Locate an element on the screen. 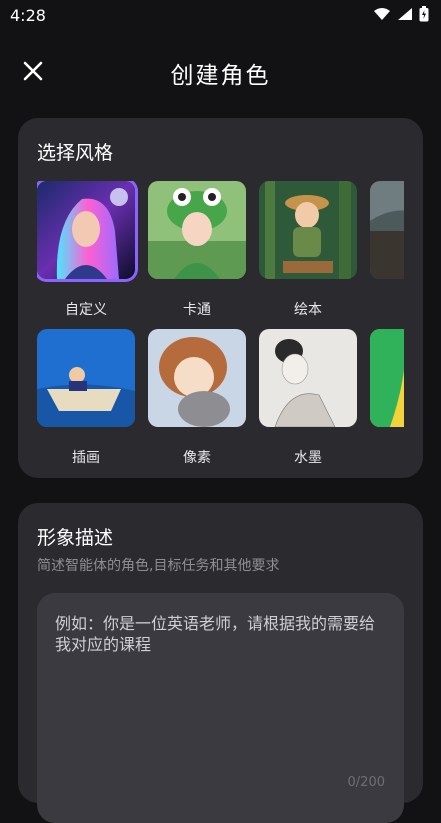  status-bar: 4:28 is located at coordinates (220, 16).